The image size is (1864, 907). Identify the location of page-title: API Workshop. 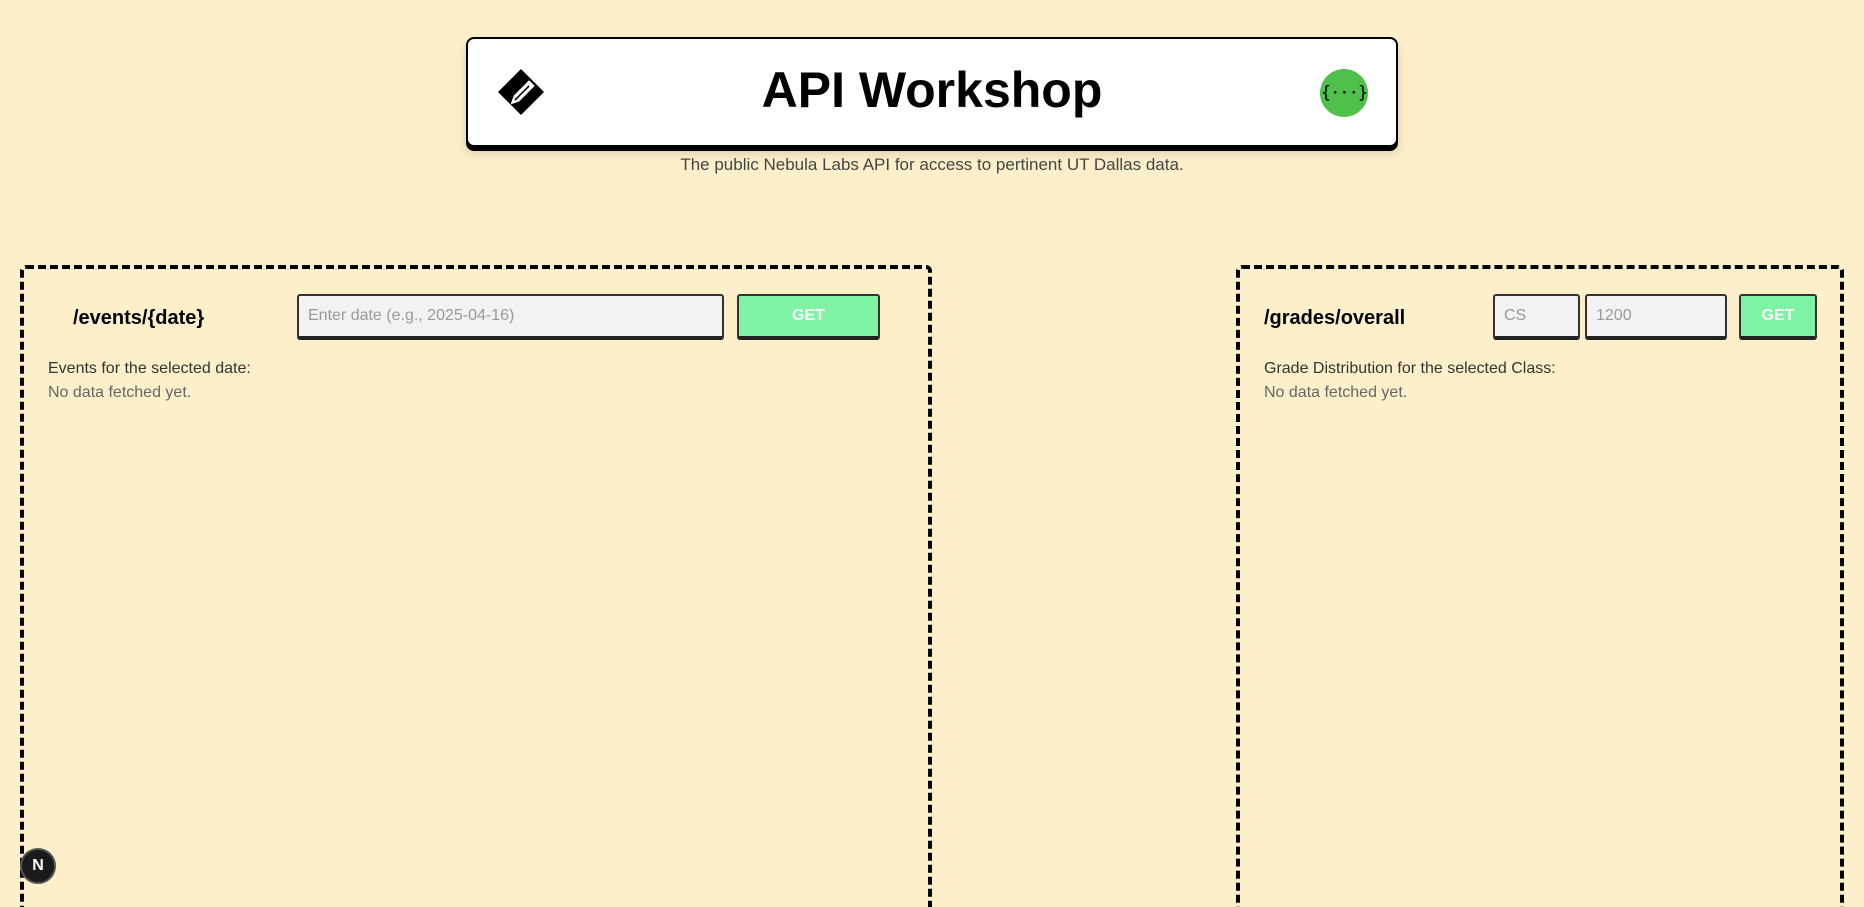
(932, 90).